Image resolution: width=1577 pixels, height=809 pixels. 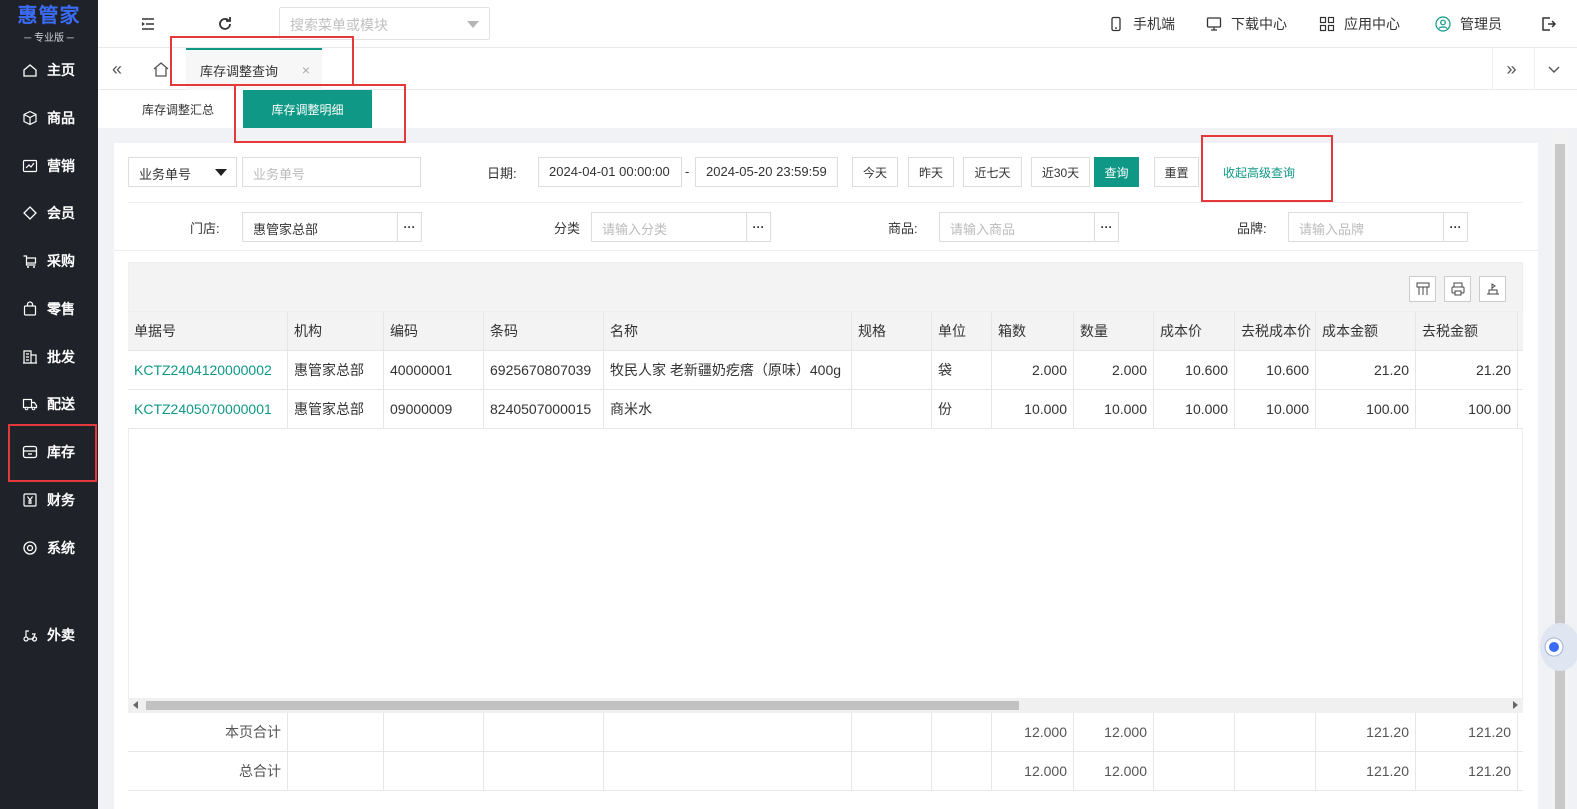 What do you see at coordinates (52, 357) in the screenshot?
I see `sidebar-item-6: 批发` at bounding box center [52, 357].